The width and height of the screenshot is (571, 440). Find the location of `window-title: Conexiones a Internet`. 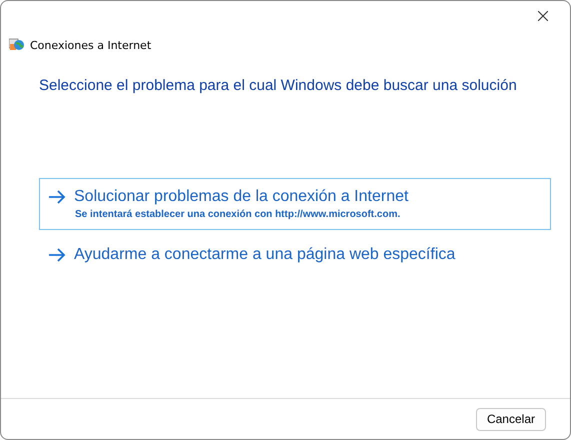

window-title: Conexiones a Internet is located at coordinates (91, 45).